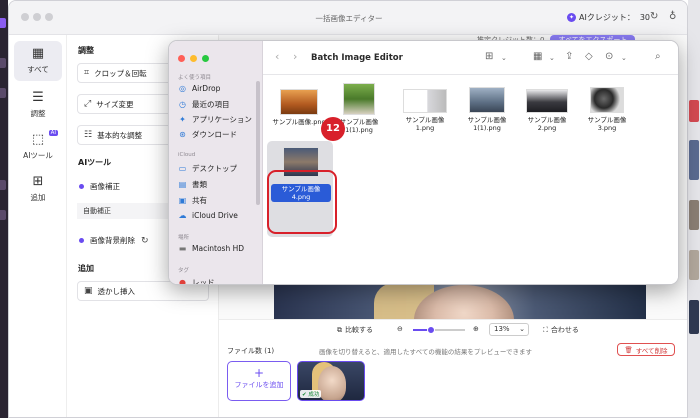 Image resolution: width=700 pixels, height=418 pixels. What do you see at coordinates (222, 119) in the screenshot?
I see `sidebar-item-label: アプリケーション` at bounding box center [222, 119].